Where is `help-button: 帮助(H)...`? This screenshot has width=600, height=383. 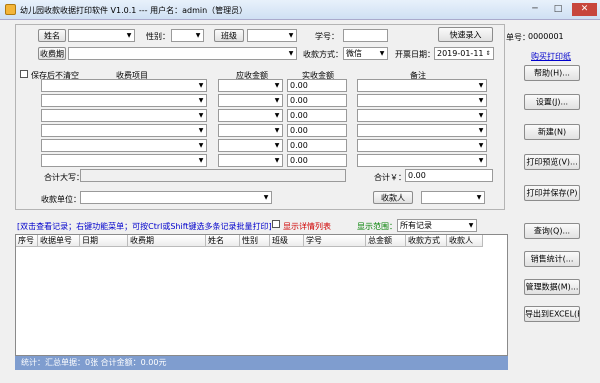
help-button: 帮助(H)... is located at coordinates (552, 73).